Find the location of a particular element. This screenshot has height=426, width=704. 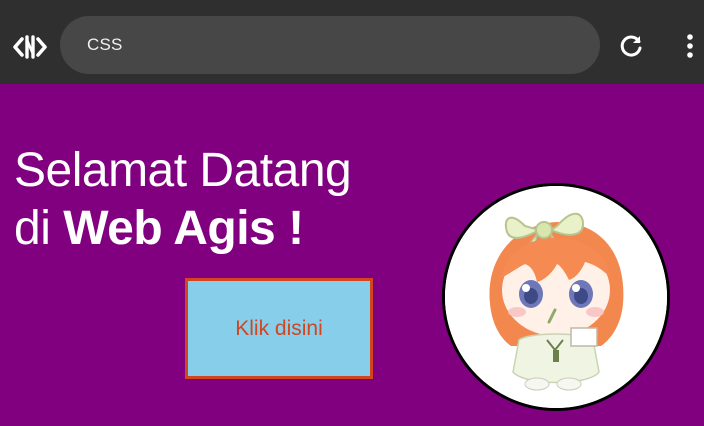

click-here-button-label: Klik disini is located at coordinates (279, 328).